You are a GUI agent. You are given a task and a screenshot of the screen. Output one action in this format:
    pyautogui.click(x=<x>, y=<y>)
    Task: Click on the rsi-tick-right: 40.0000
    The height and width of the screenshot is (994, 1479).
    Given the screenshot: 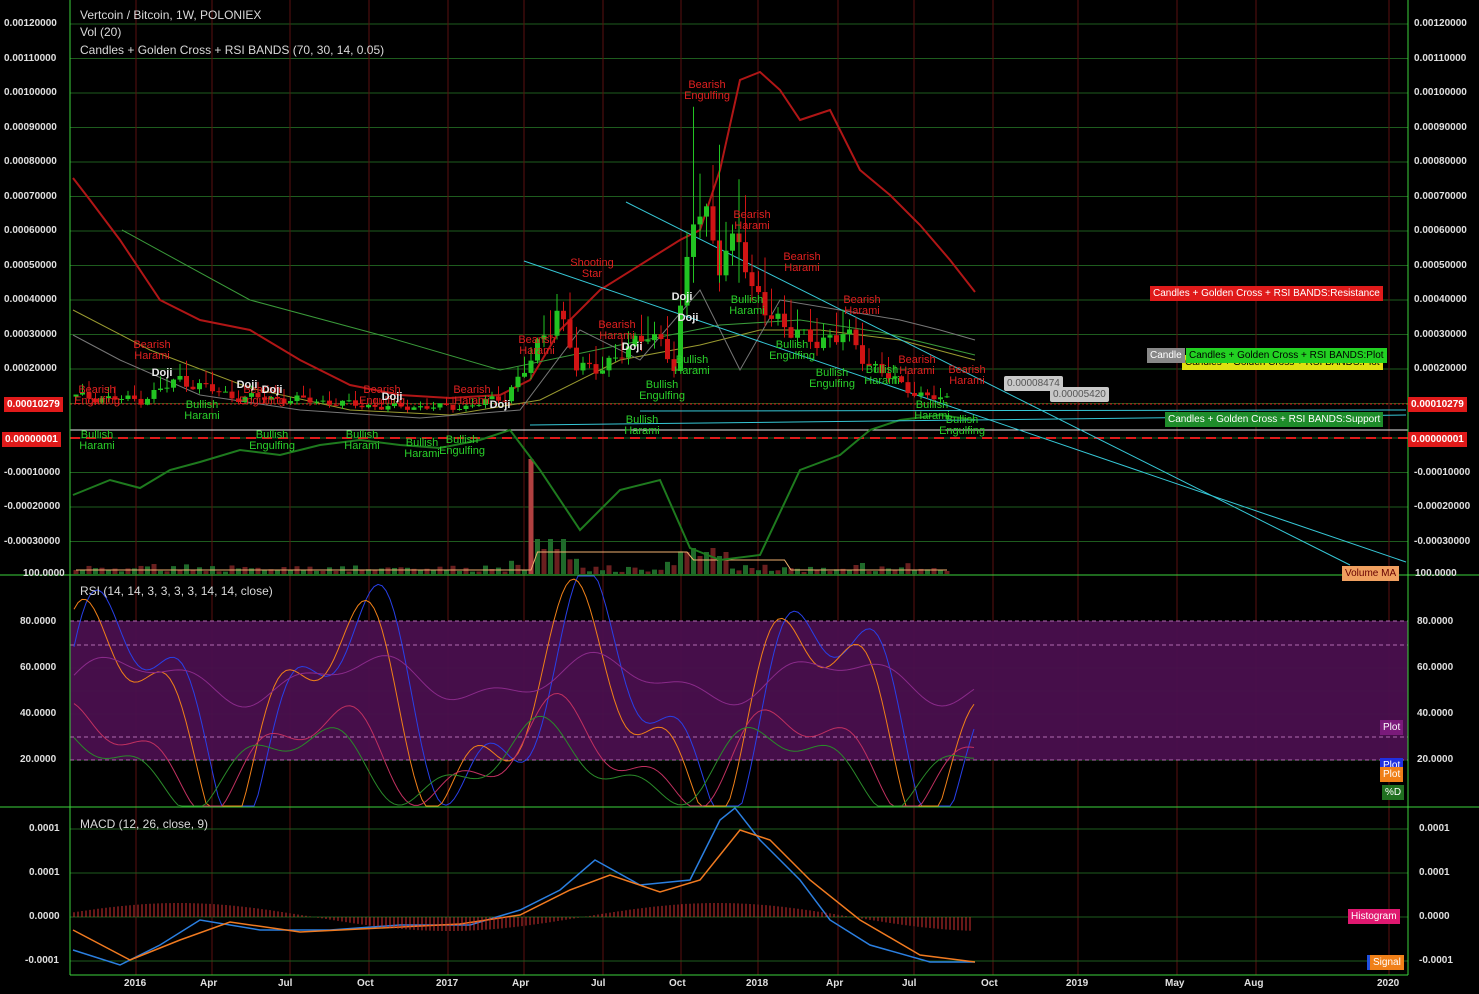 What is the action you would take?
    pyautogui.click(x=1435, y=713)
    